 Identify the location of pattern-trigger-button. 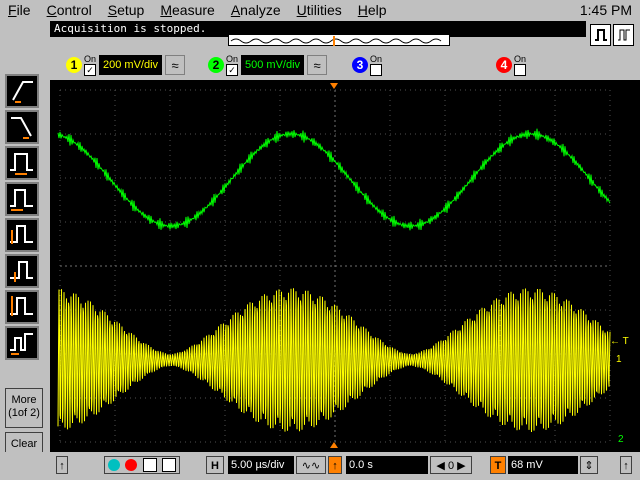
(22, 199).